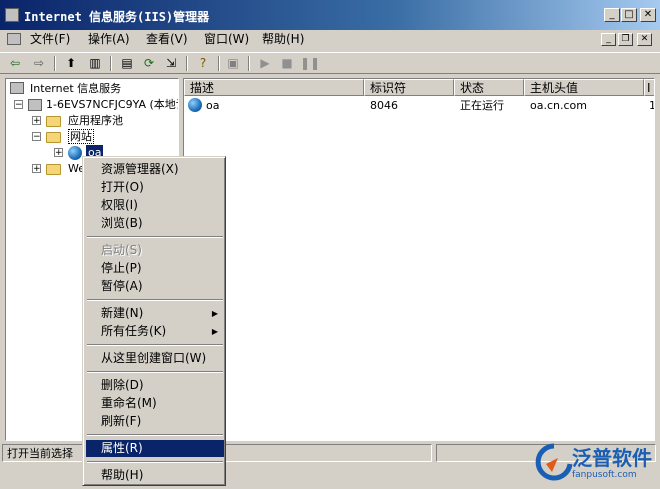 This screenshot has height=489, width=660. What do you see at coordinates (155, 205) in the screenshot?
I see `menu-item-permissions: 权限(I)` at bounding box center [155, 205].